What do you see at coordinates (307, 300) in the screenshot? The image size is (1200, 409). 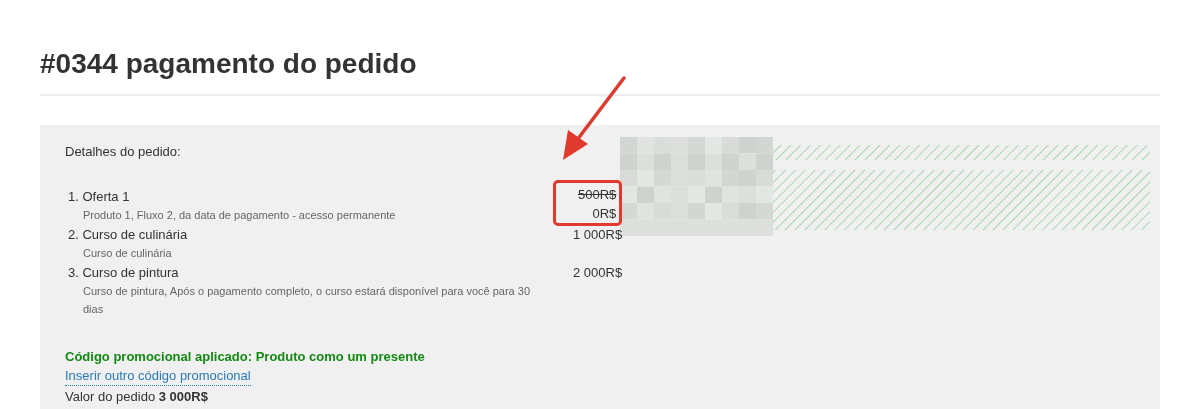 I see `item-description: Curso de pintura, Após o pagamento completo, o curso estará disponível para você para 30 dias` at bounding box center [307, 300].